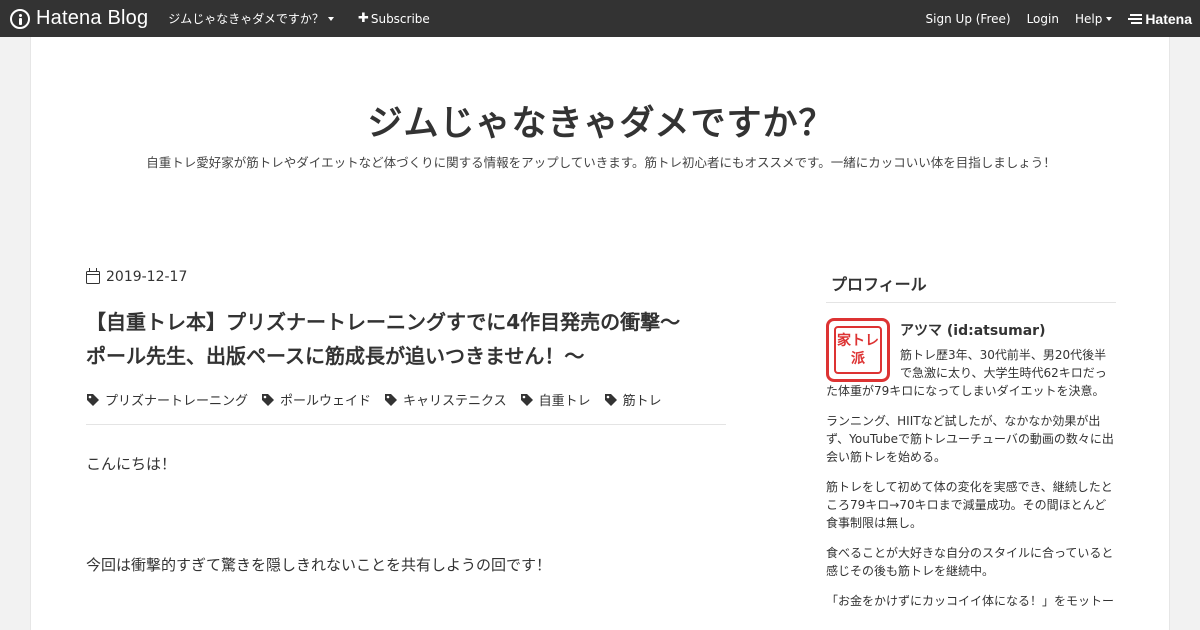  Describe the element at coordinates (455, 401) in the screenshot. I see `tag-label: キャリステニクス` at that location.